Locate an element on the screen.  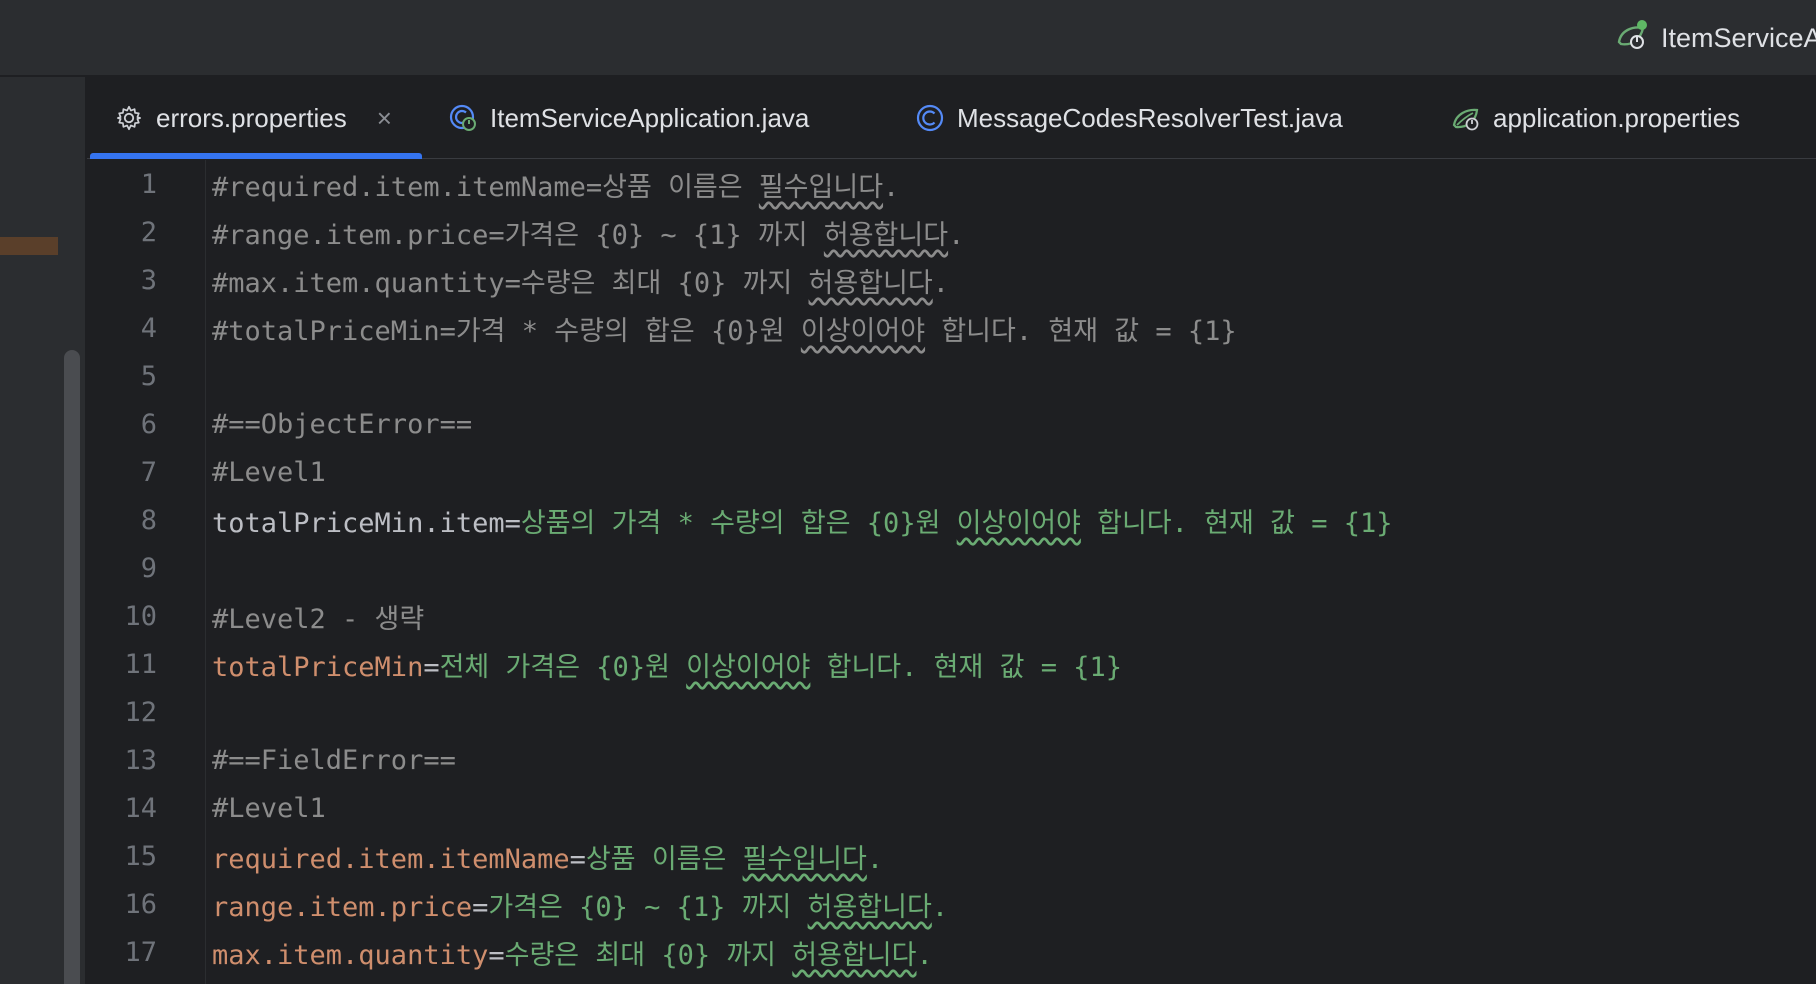
code-line: 13 #==FieldError== is located at coordinates (951, 760).